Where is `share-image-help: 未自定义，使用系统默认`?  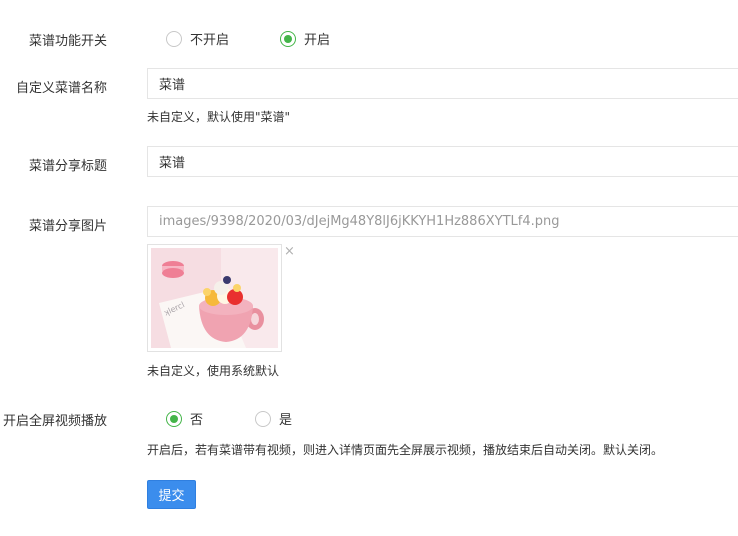
share-image-help: 未自定义，使用系统默认 is located at coordinates (213, 371).